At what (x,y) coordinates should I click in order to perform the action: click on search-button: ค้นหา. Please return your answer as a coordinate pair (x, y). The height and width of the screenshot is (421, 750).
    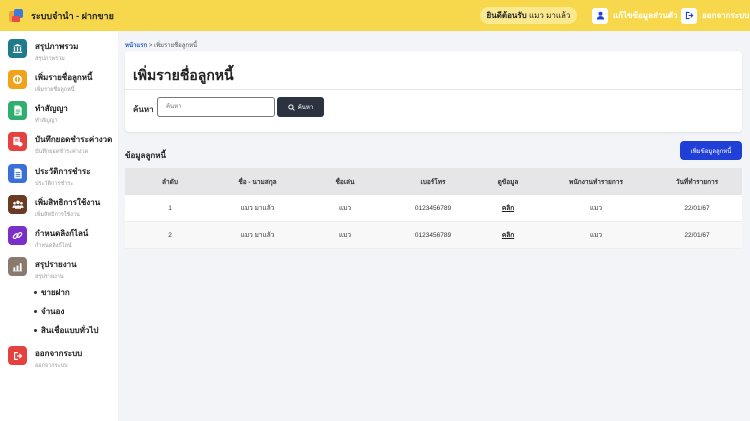
    Looking at the image, I should click on (300, 107).